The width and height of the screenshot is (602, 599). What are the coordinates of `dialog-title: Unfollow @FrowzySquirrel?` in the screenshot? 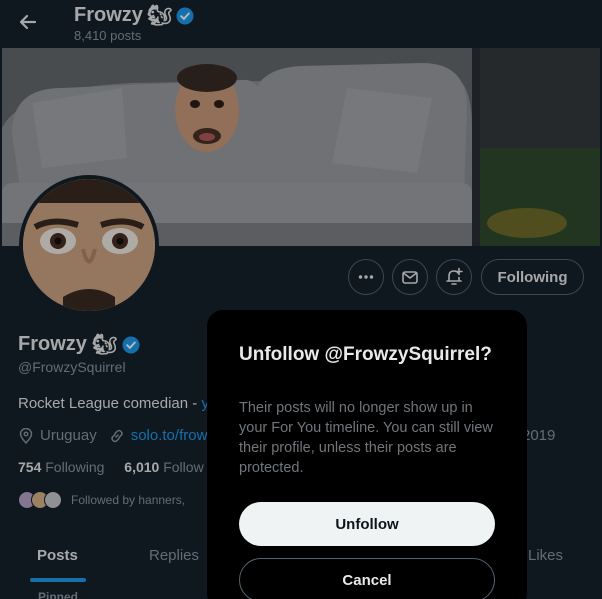 It's located at (365, 354).